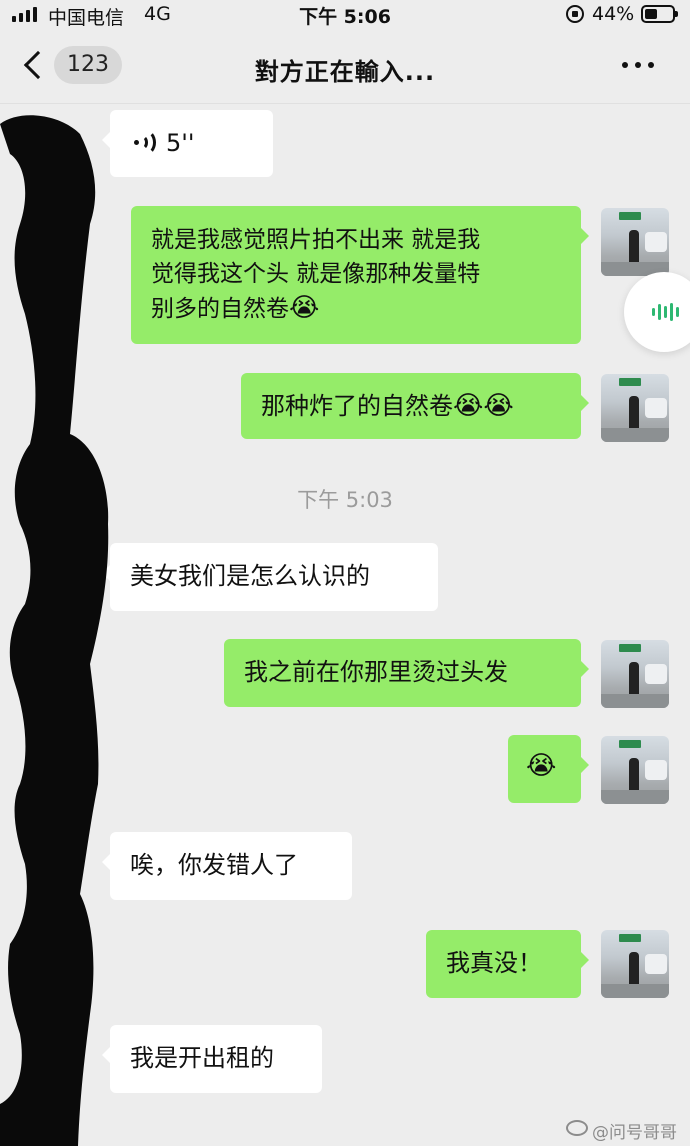 This screenshot has width=690, height=1146. I want to click on crying-emoji-icon: 😭😭, so click(483, 406).